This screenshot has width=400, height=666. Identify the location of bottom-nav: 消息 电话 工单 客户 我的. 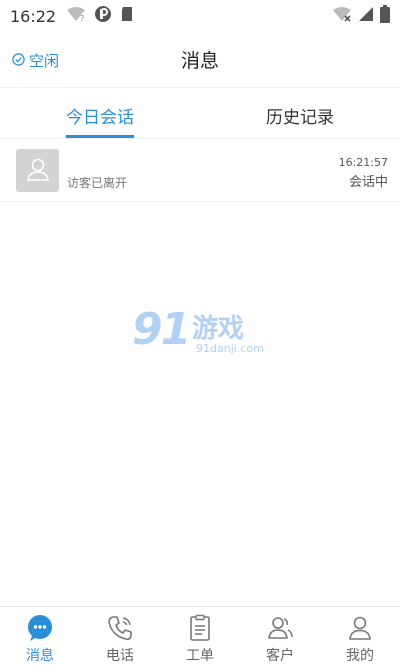
(200, 636).